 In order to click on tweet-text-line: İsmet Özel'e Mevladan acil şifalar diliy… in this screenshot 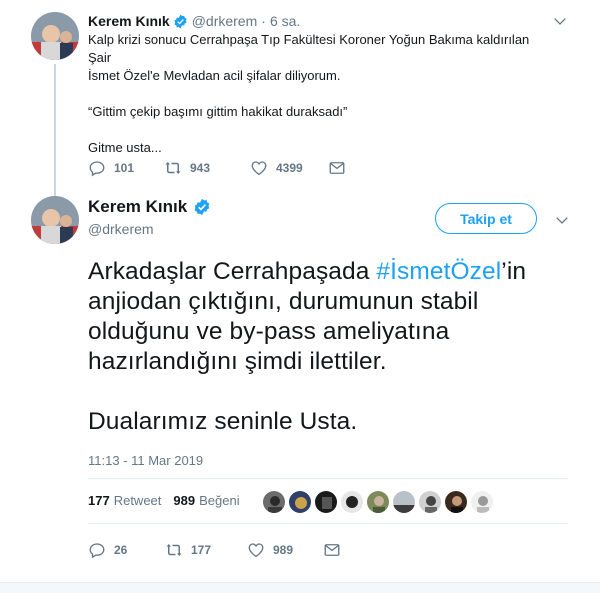, I will do `click(214, 75)`.